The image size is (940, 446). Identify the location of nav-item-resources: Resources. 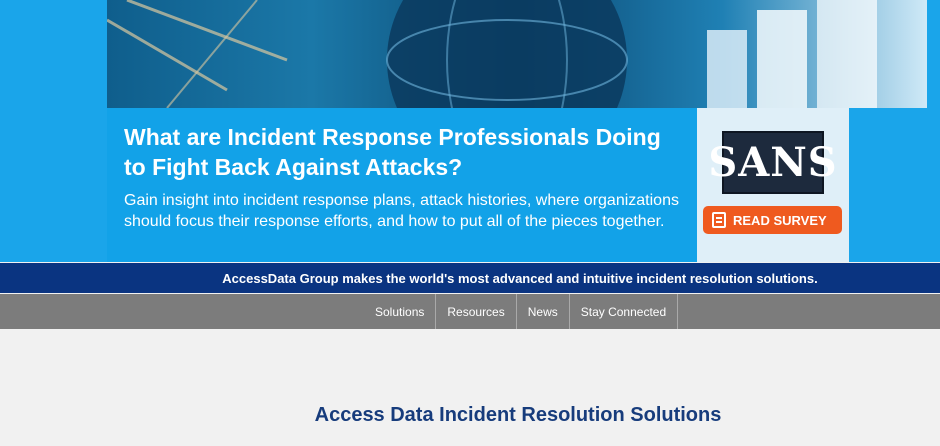
(476, 311).